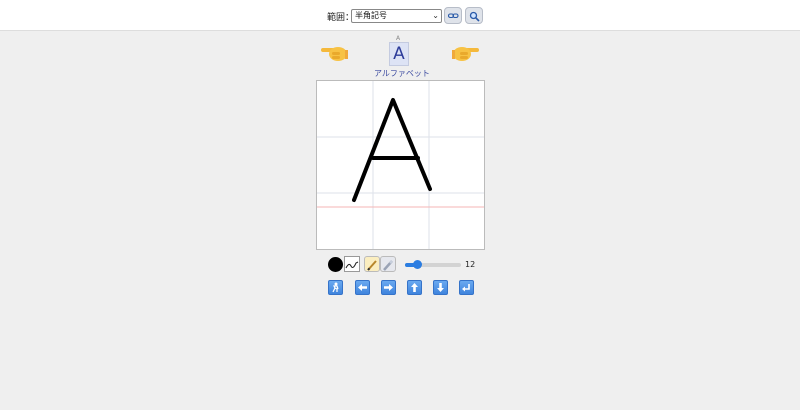 The height and width of the screenshot is (410, 800). I want to click on drawing-canvas, so click(400, 165).